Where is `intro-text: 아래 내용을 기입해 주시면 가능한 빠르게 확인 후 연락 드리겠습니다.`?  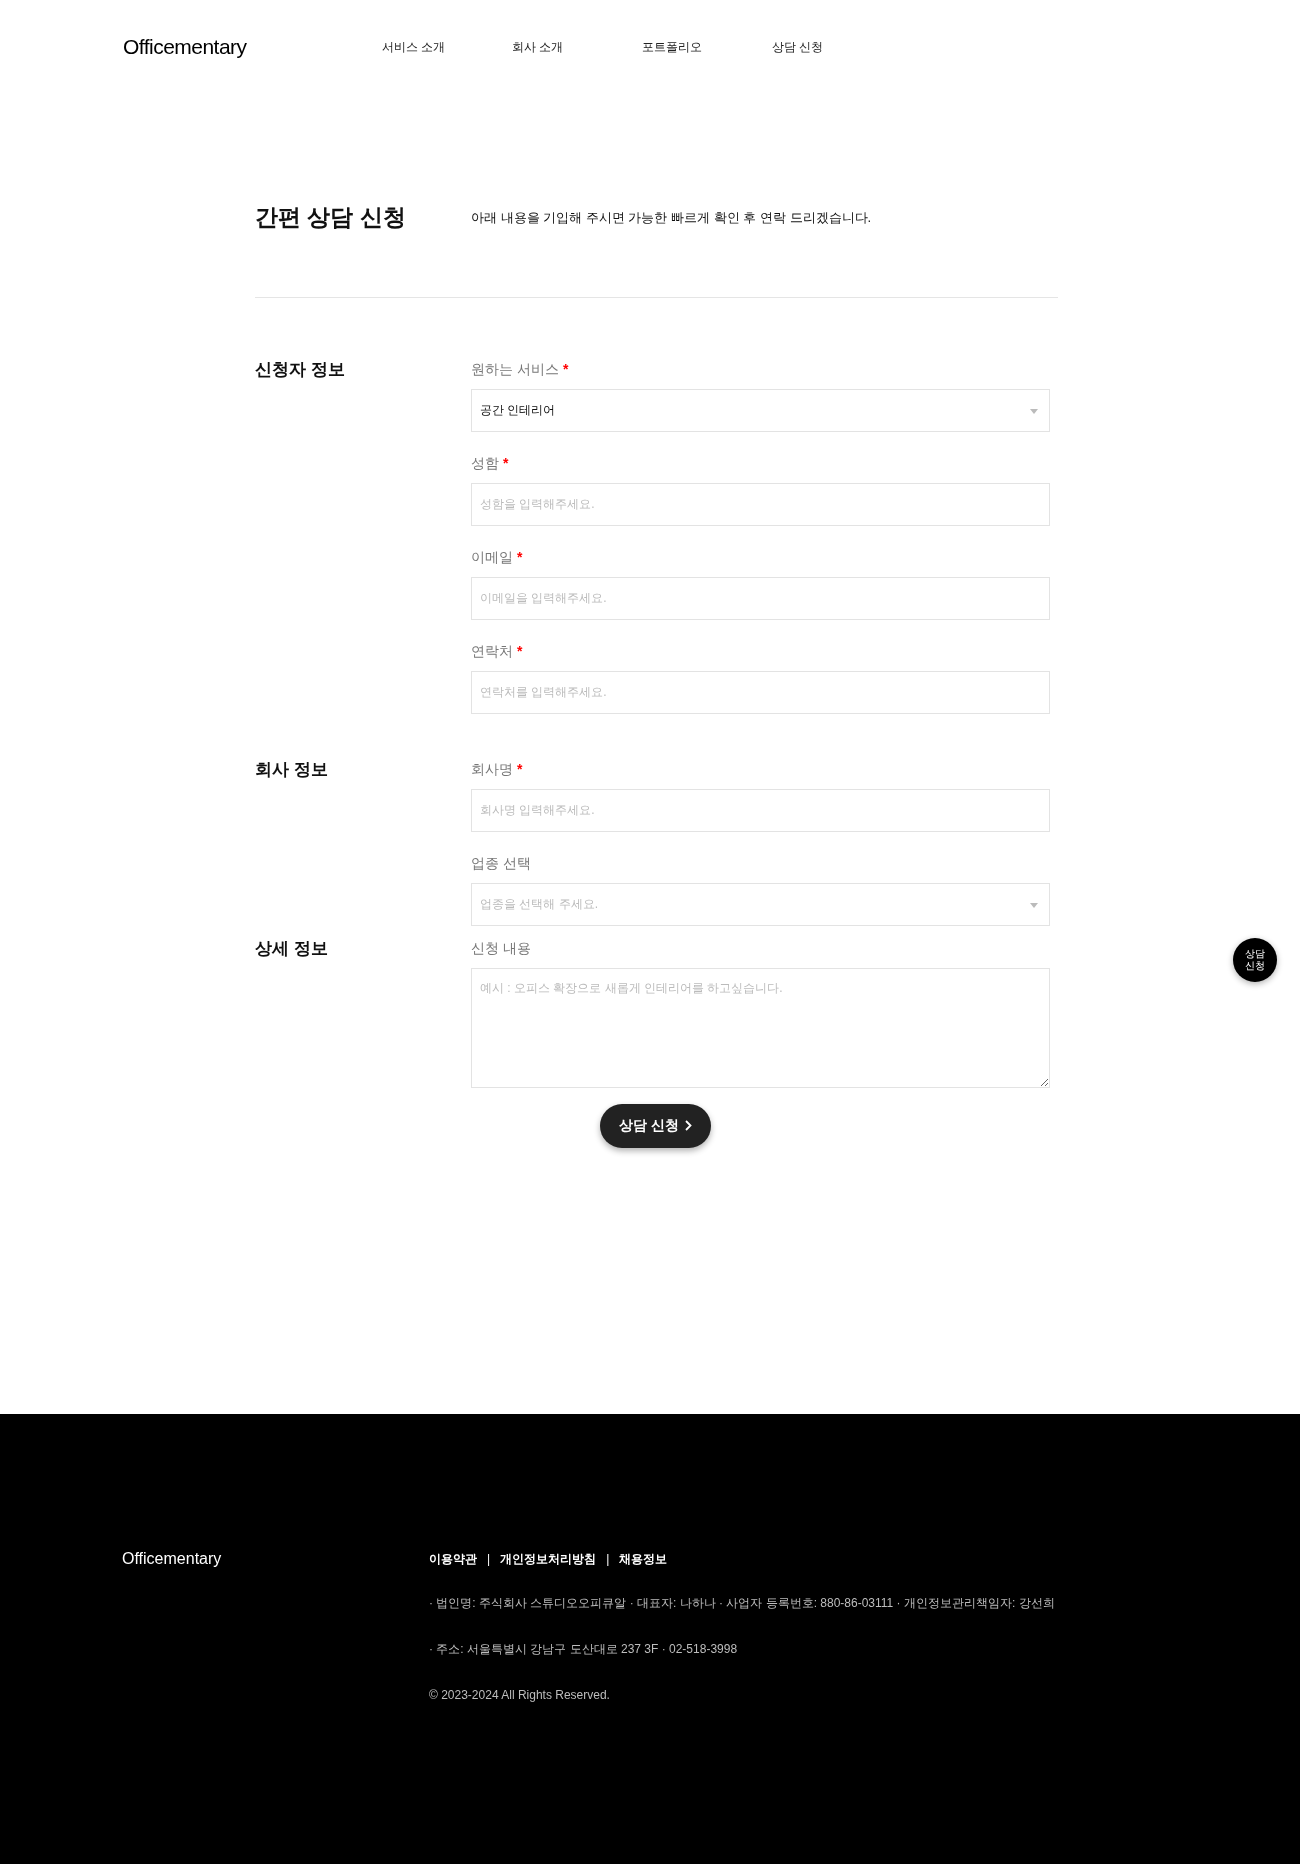 intro-text: 아래 내용을 기입해 주시면 가능한 빠르게 확인 후 연락 드리겠습니다. is located at coordinates (671, 217).